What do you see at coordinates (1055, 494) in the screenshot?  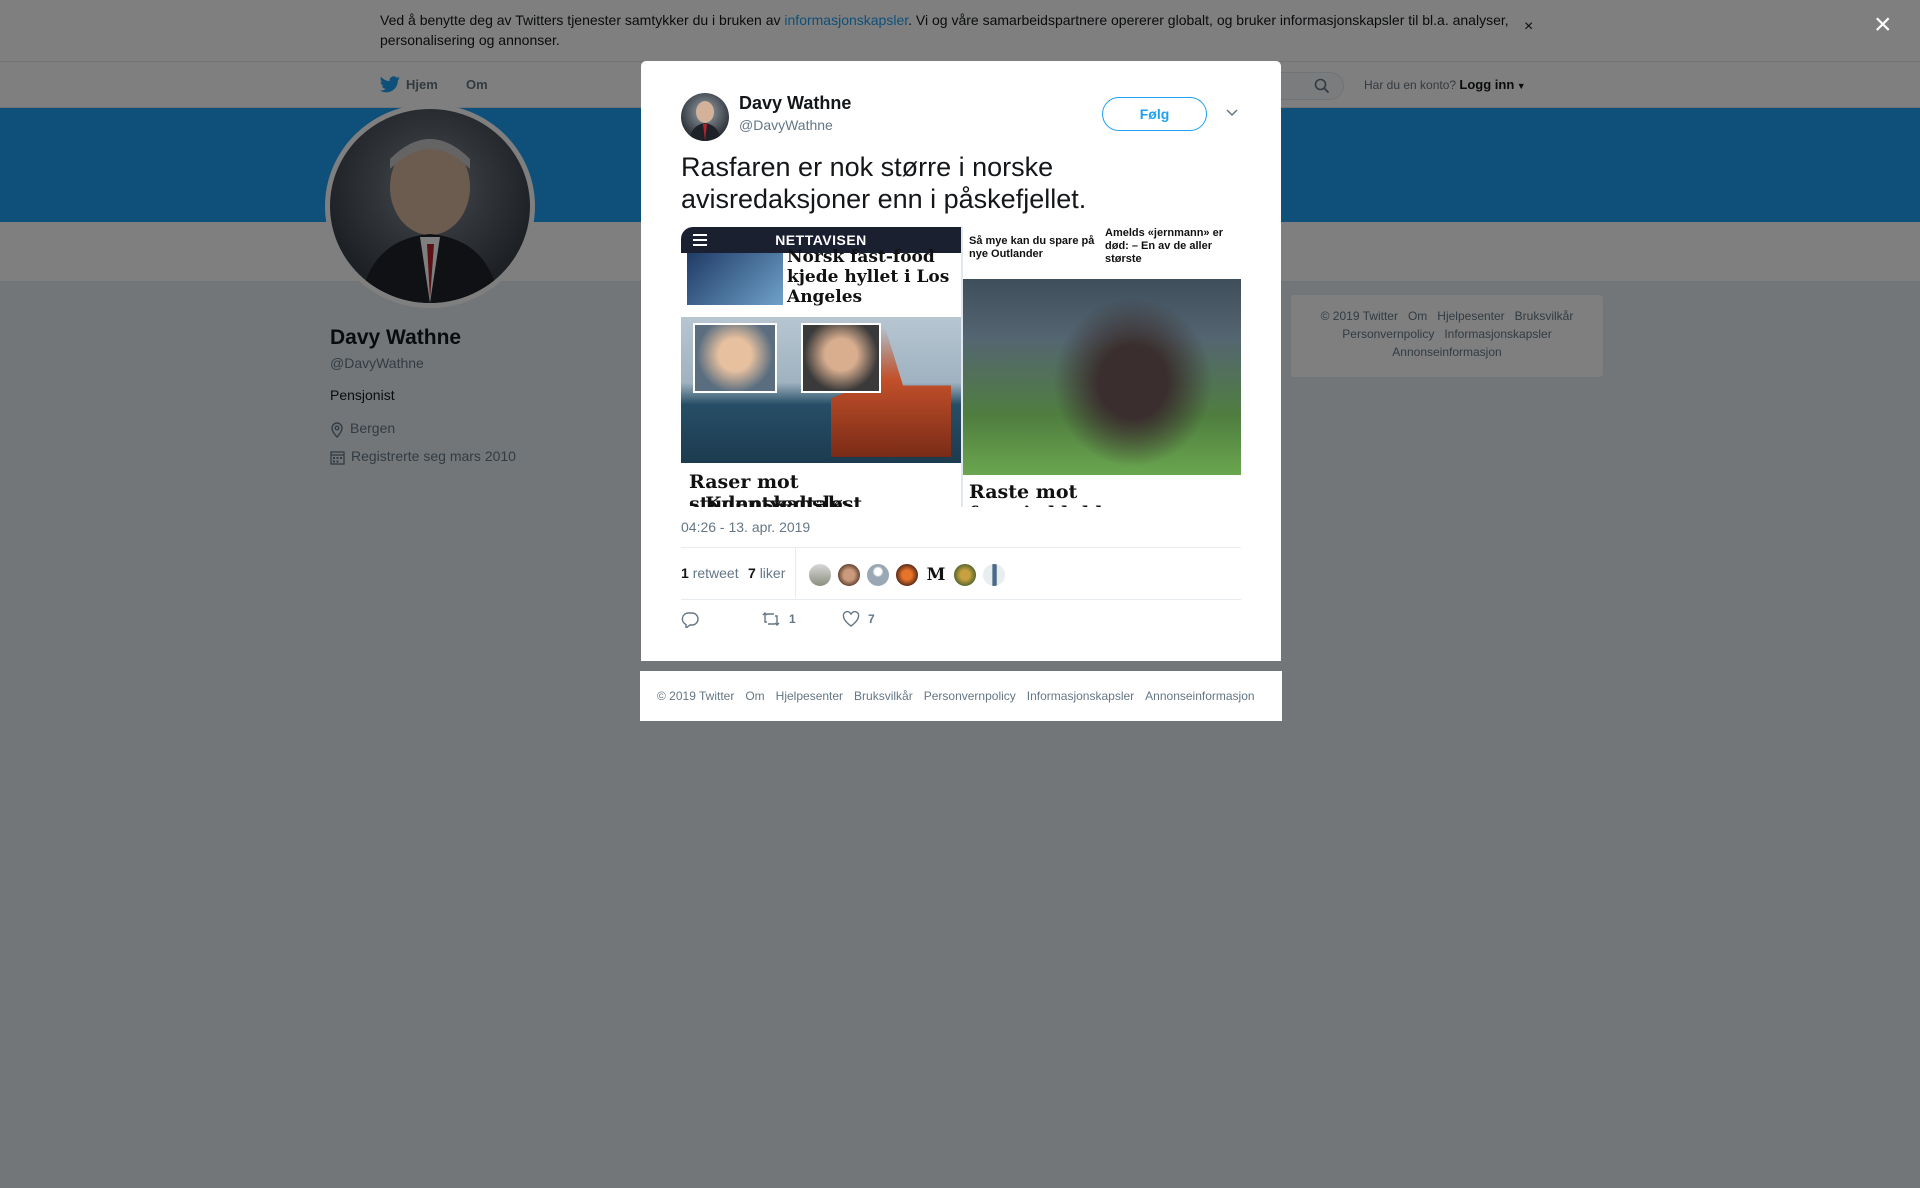 I see `article-headline: Raste mot favorittklubben:` at bounding box center [1055, 494].